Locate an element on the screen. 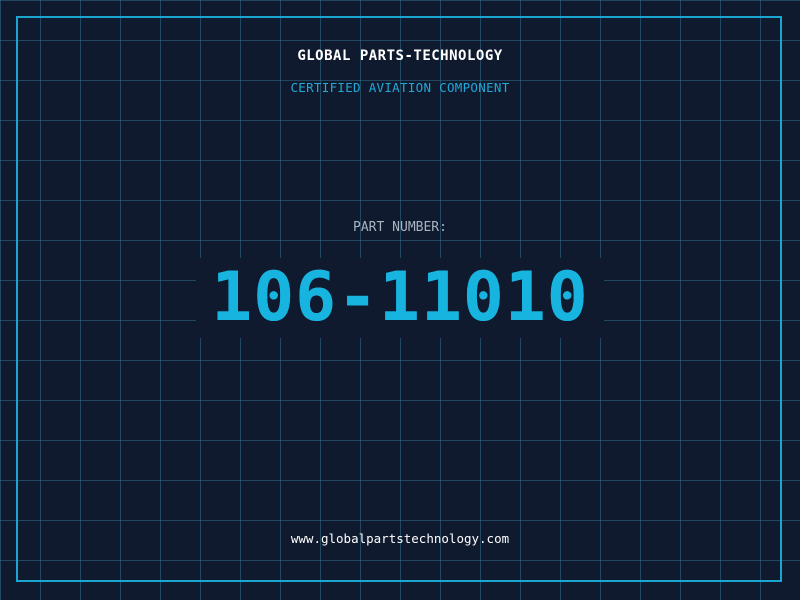  certification-tagline: CERTIFIED AVIATION COMPONENT is located at coordinates (400, 87).